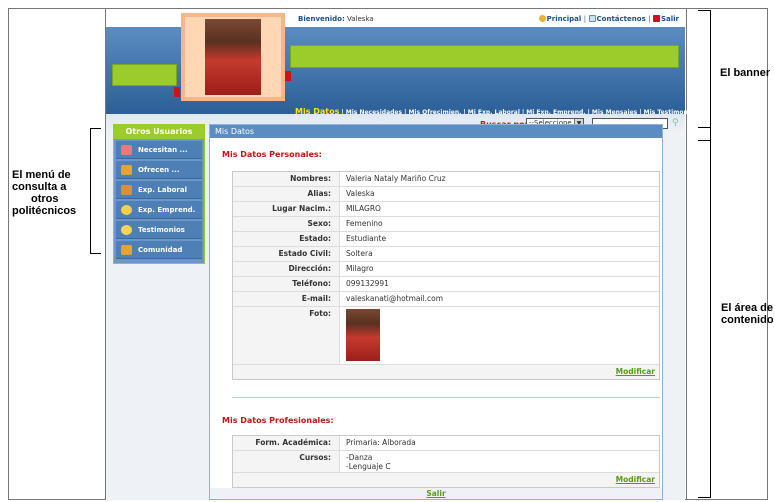 This screenshot has width=775, height=502. What do you see at coordinates (363, 335) in the screenshot?
I see `user-photo` at bounding box center [363, 335].